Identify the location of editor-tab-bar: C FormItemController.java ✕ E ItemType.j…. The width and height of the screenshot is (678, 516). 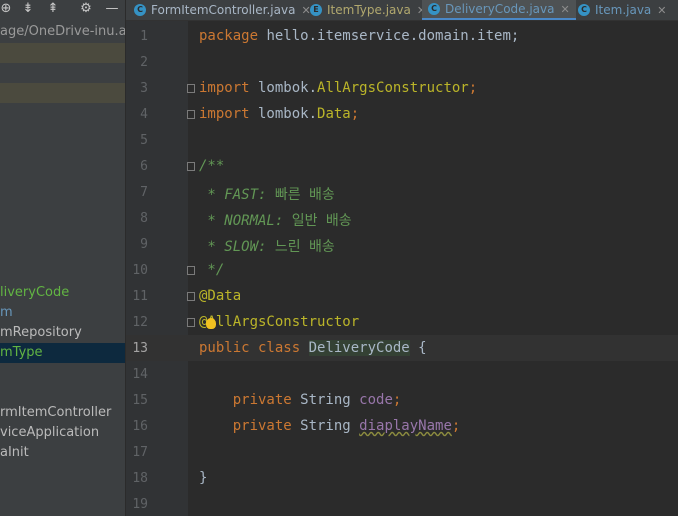
(402, 10).